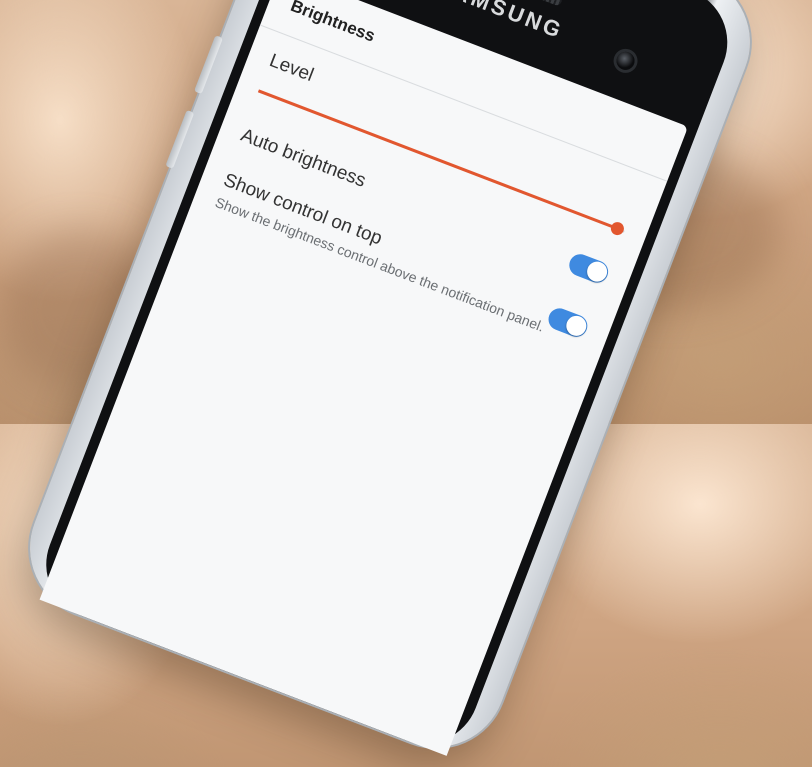 This screenshot has height=767, width=812. I want to click on show-control-toggle, so click(568, 323).